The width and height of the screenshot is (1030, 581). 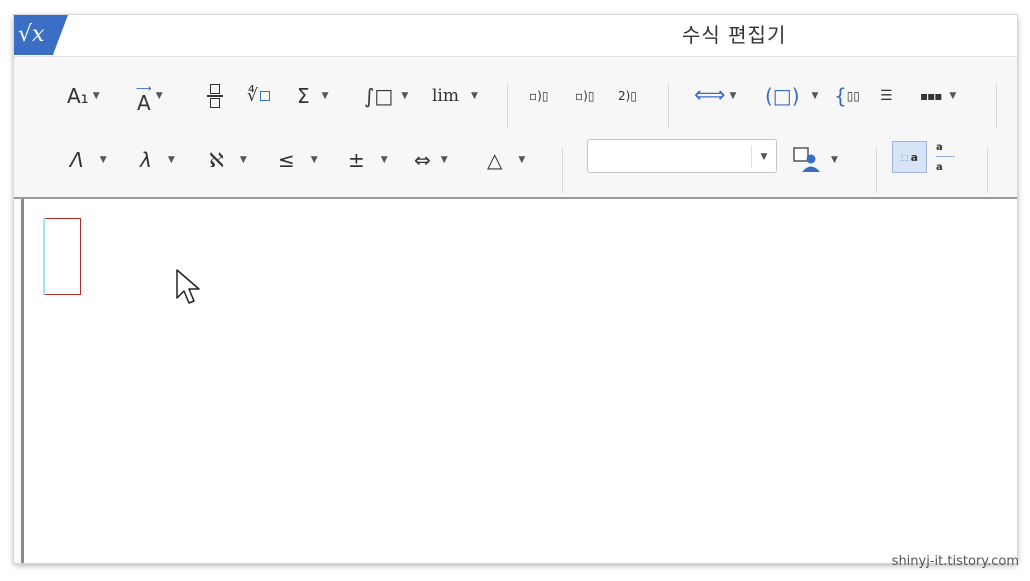 What do you see at coordinates (77, 160) in the screenshot?
I see `greek-upper-label: Λ` at bounding box center [77, 160].